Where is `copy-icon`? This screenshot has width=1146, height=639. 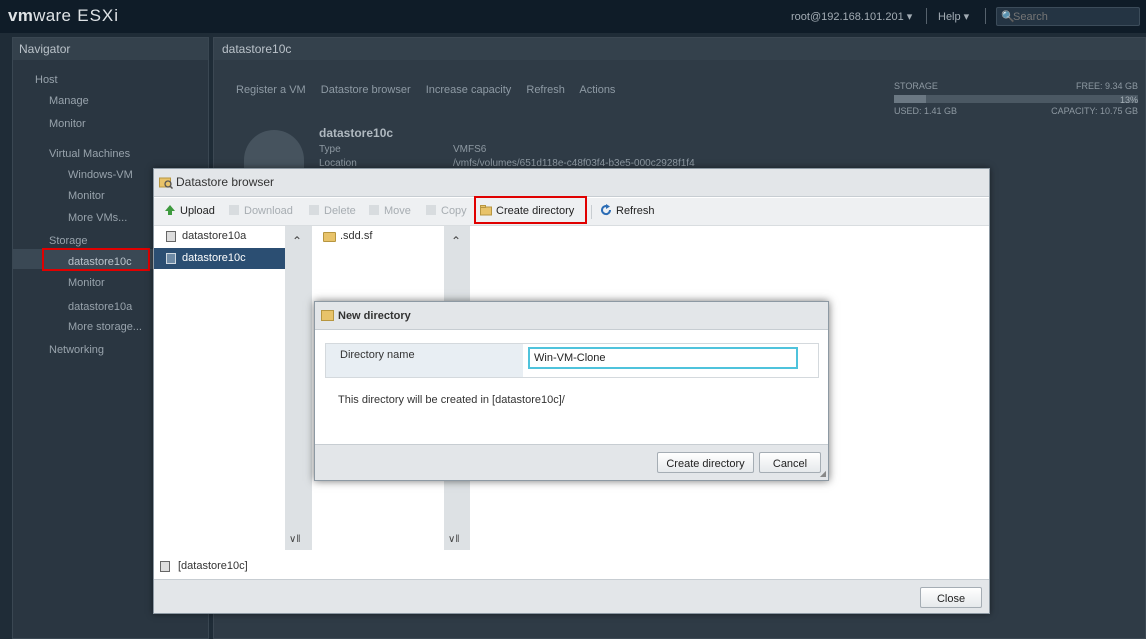 copy-icon is located at coordinates (431, 210).